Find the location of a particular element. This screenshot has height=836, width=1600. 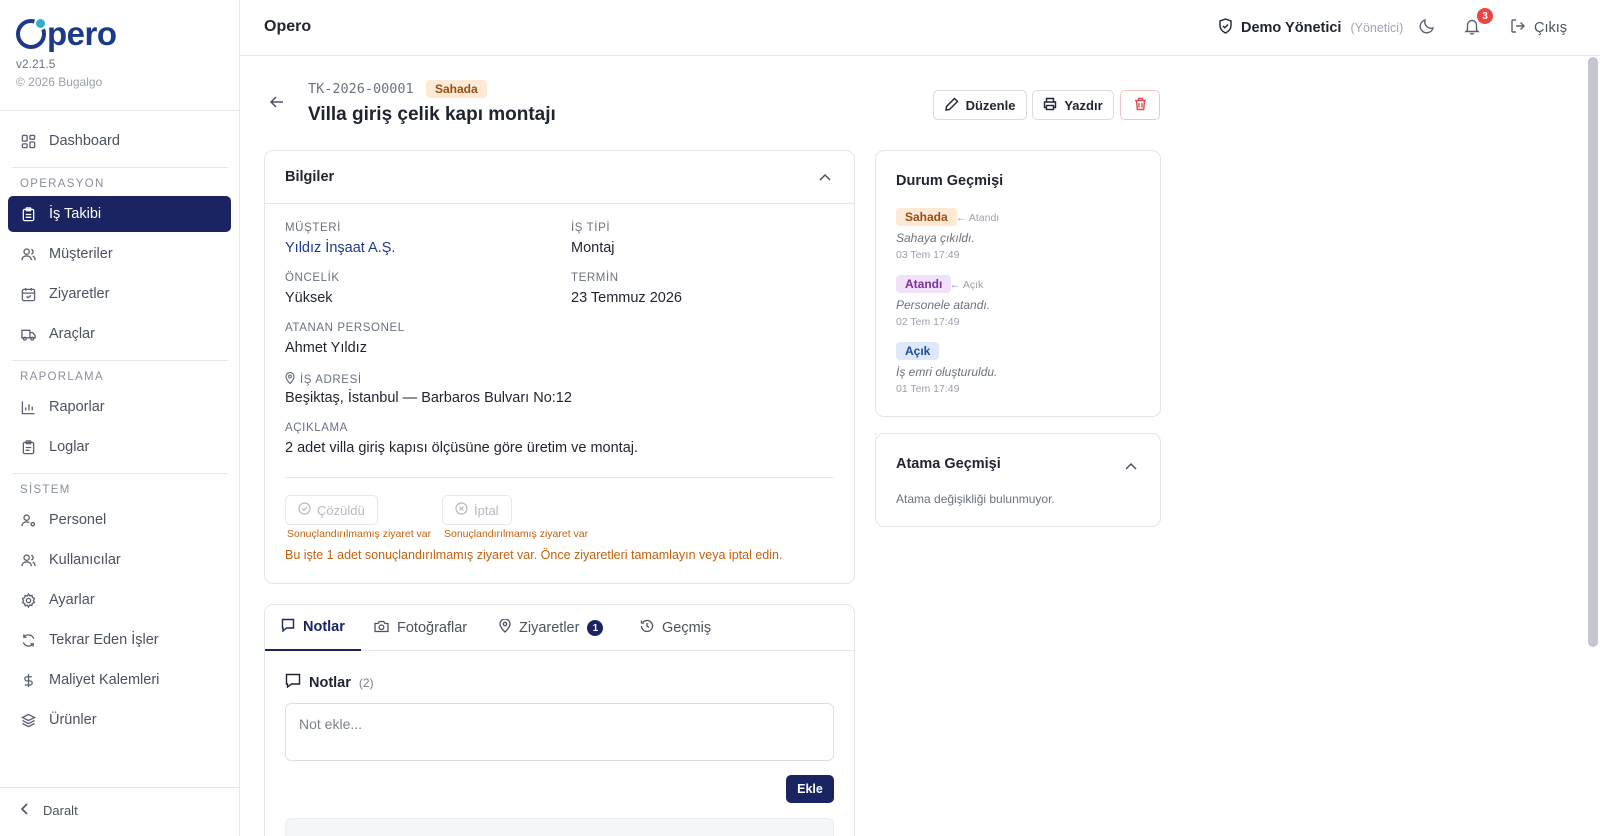

sidebar-item-kullanicilar: Kullanıcılar is located at coordinates (119, 560).